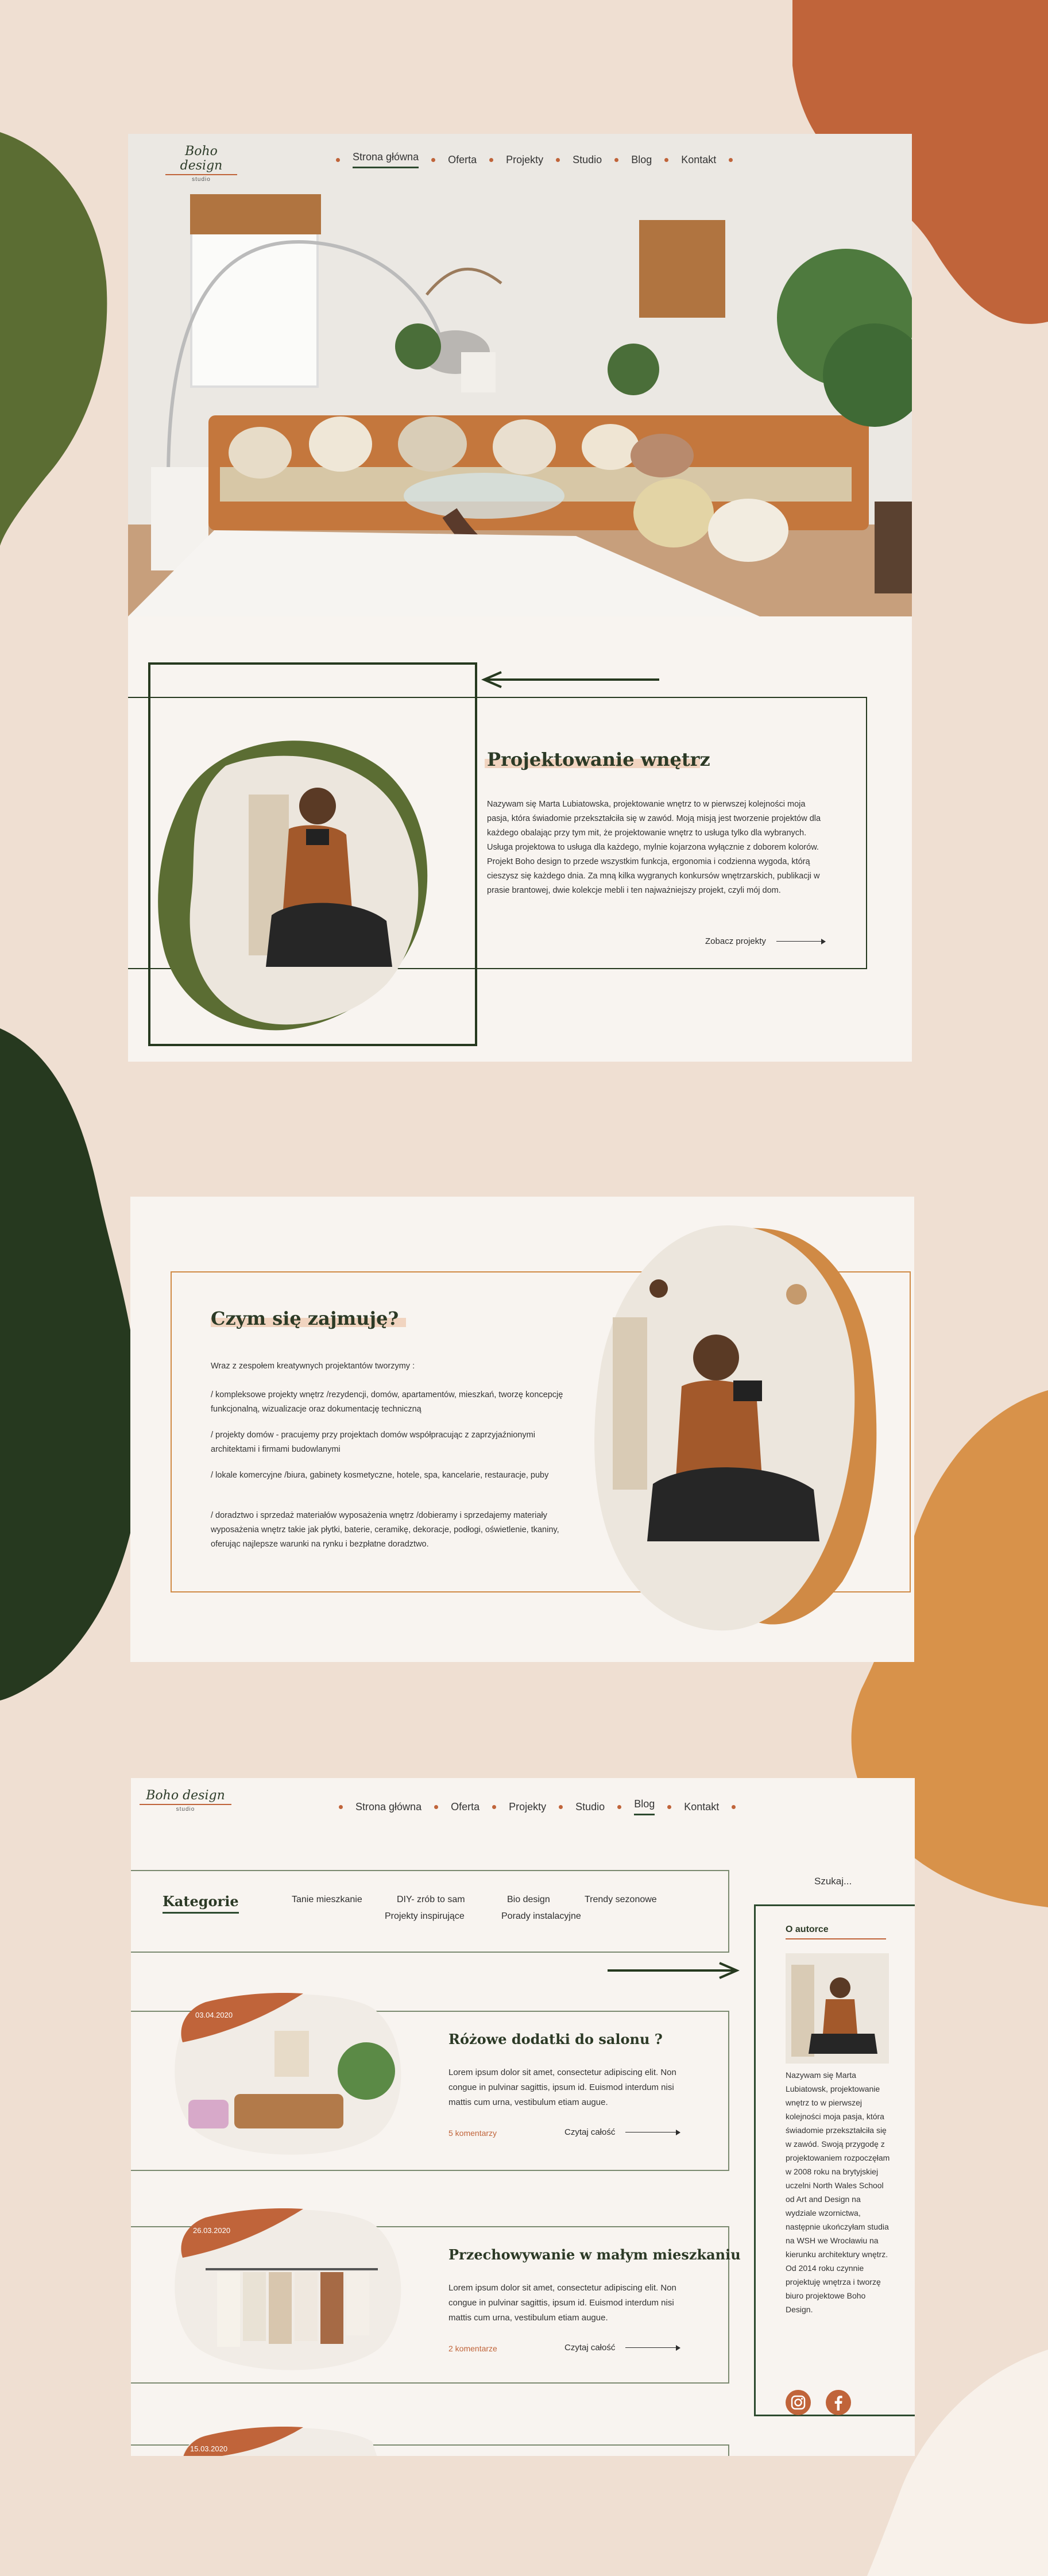 This screenshot has height=2576, width=1048. What do you see at coordinates (209, 2448) in the screenshot?
I see `post-date: 15.03.2020` at bounding box center [209, 2448].